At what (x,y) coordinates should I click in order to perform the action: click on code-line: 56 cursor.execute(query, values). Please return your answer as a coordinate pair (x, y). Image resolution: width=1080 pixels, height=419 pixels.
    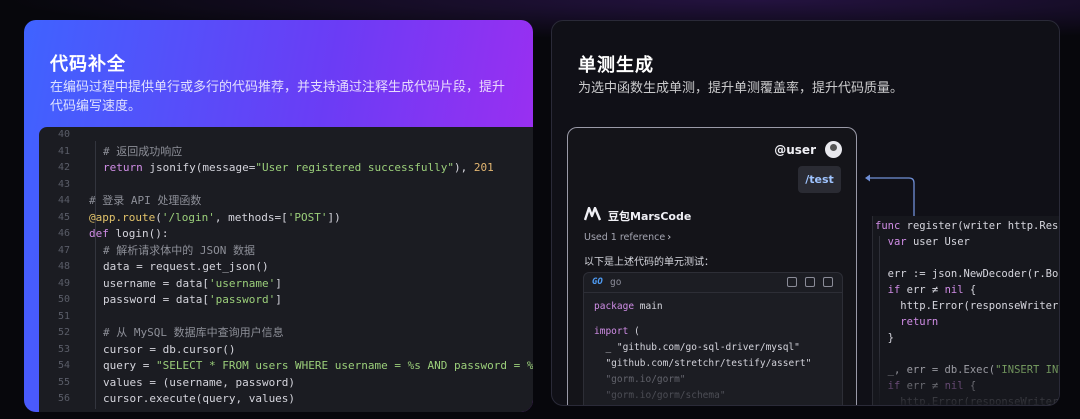
    Looking at the image, I should click on (286, 399).